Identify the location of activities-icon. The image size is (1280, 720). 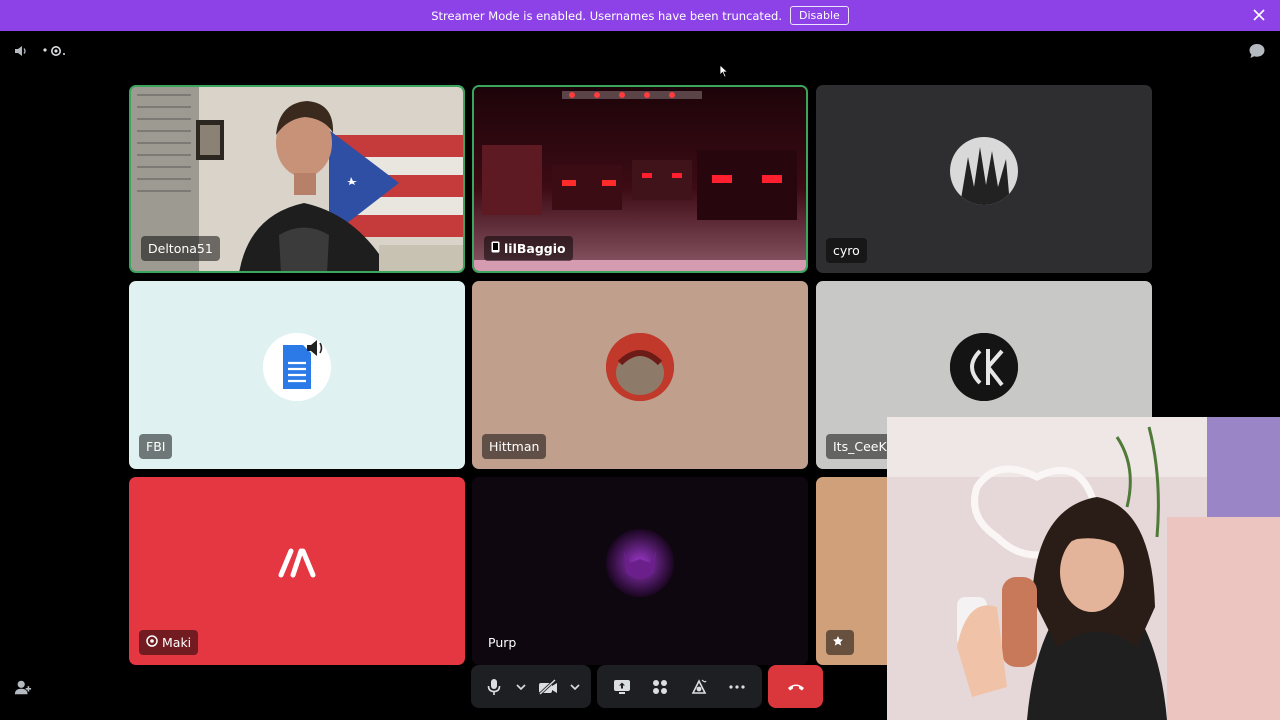
(660, 687).